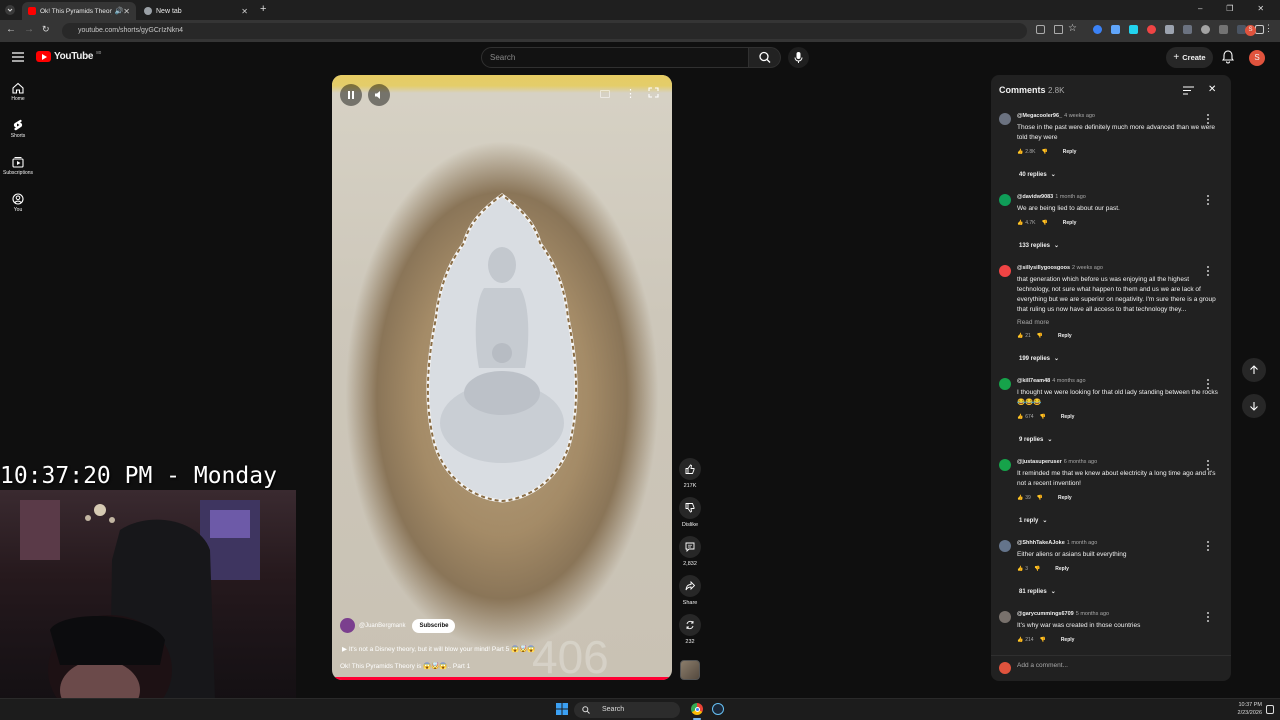 The width and height of the screenshot is (1280, 720). Describe the element at coordinates (605, 94) in the screenshot. I see `captions-icon` at that location.